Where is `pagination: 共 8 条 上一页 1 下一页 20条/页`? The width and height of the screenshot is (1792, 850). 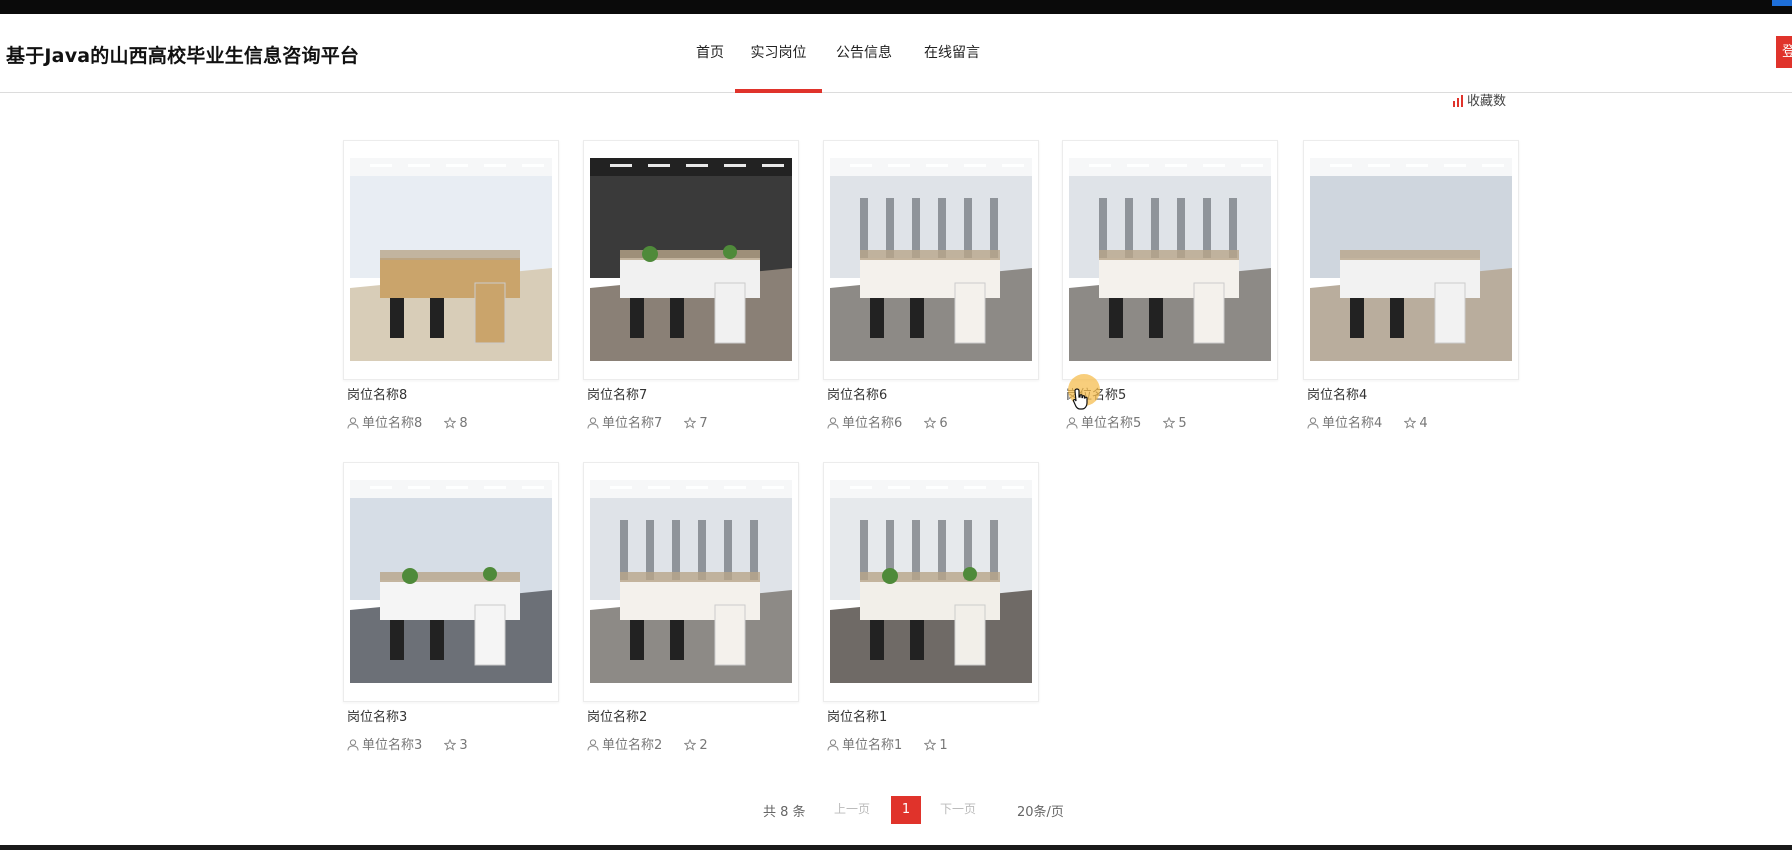
pagination: 共 8 条 上一页 1 下一页 20条/页 is located at coordinates (896, 810).